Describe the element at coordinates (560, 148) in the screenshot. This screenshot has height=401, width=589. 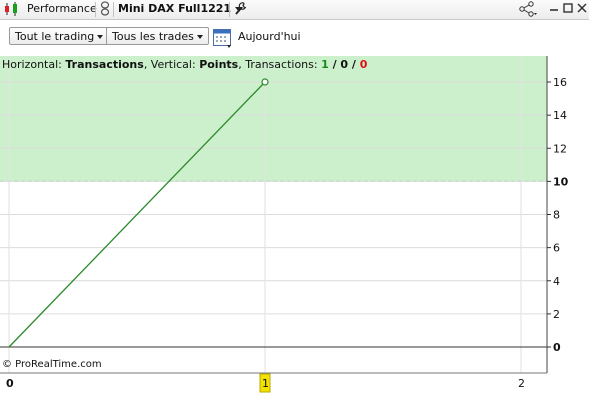
I see `y-tick-label: 12` at that location.